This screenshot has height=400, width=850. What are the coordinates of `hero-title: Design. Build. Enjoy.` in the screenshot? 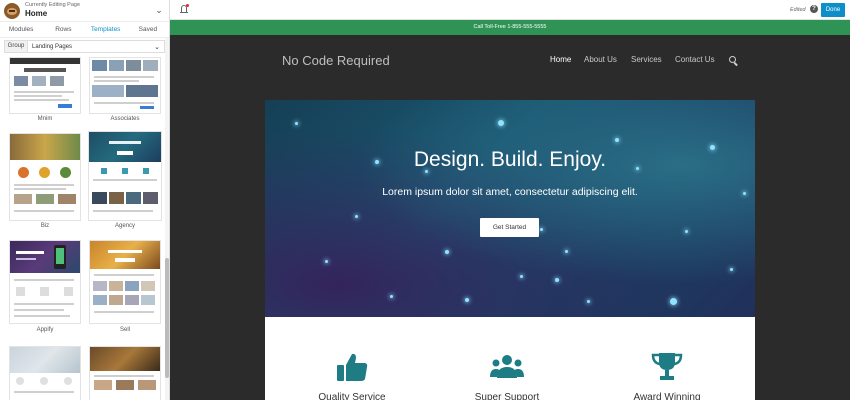 It's located at (510, 159).